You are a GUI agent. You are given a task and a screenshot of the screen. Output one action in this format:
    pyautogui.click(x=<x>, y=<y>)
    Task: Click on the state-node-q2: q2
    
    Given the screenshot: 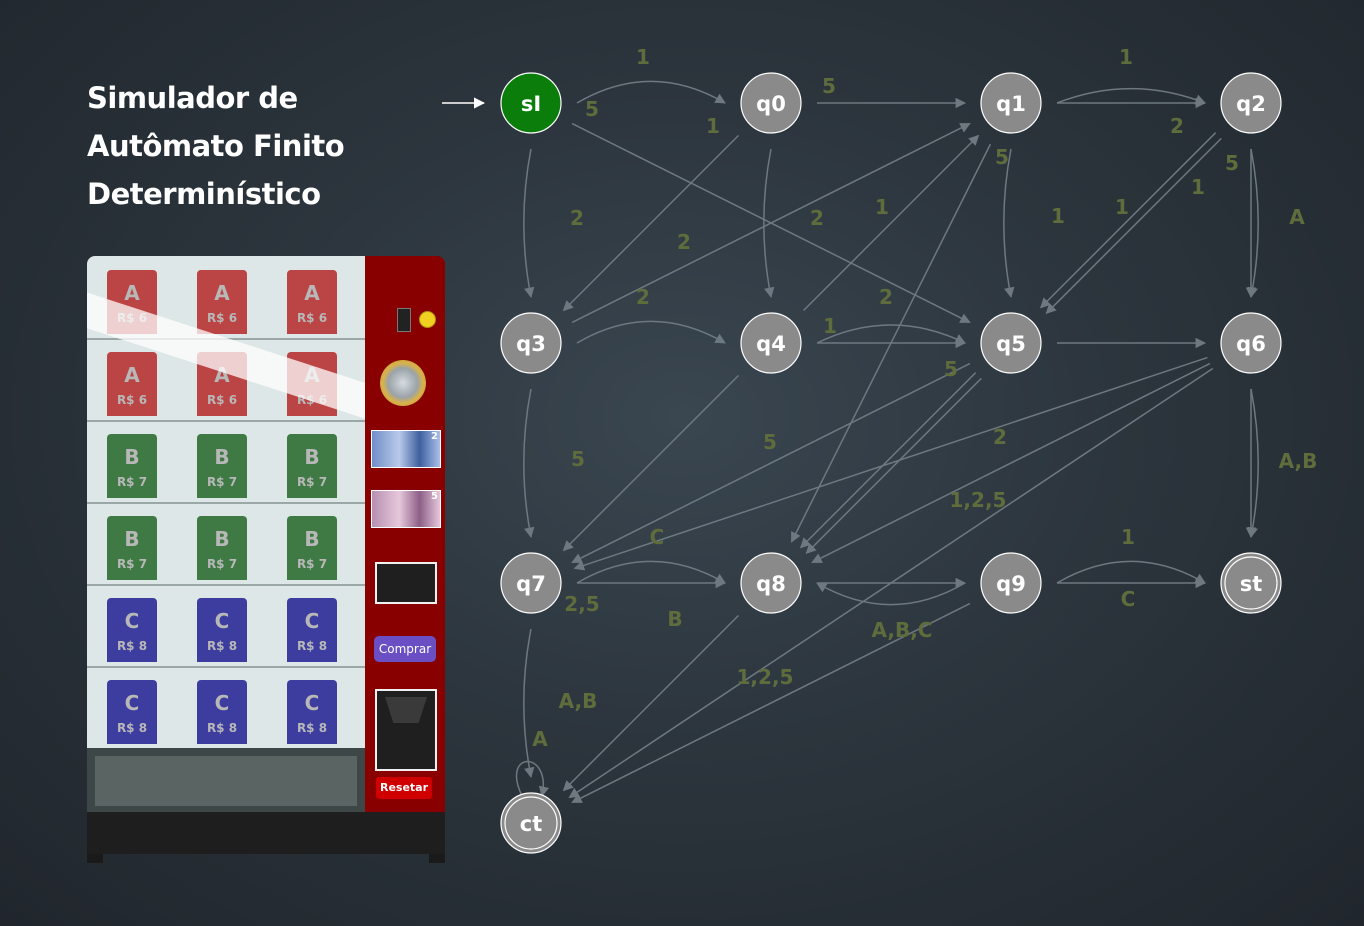 What is the action you would take?
    pyautogui.click(x=1251, y=103)
    